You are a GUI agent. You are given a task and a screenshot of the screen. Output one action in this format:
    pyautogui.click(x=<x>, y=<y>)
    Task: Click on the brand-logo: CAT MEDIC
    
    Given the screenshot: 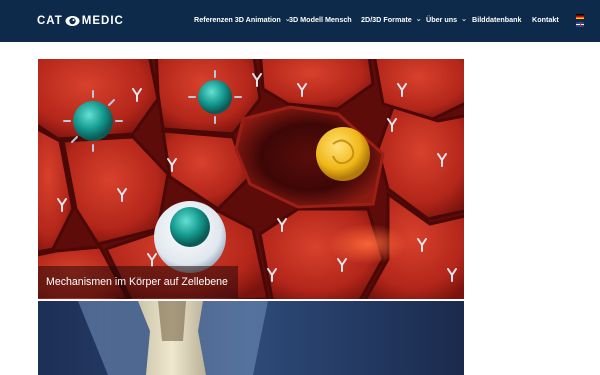 What is the action you would take?
    pyautogui.click(x=80, y=21)
    